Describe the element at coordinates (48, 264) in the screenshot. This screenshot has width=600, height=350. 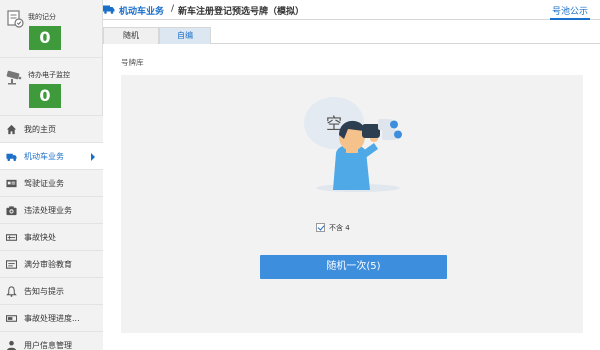
I see `sidebar-item-label: 满分审验教育` at that location.